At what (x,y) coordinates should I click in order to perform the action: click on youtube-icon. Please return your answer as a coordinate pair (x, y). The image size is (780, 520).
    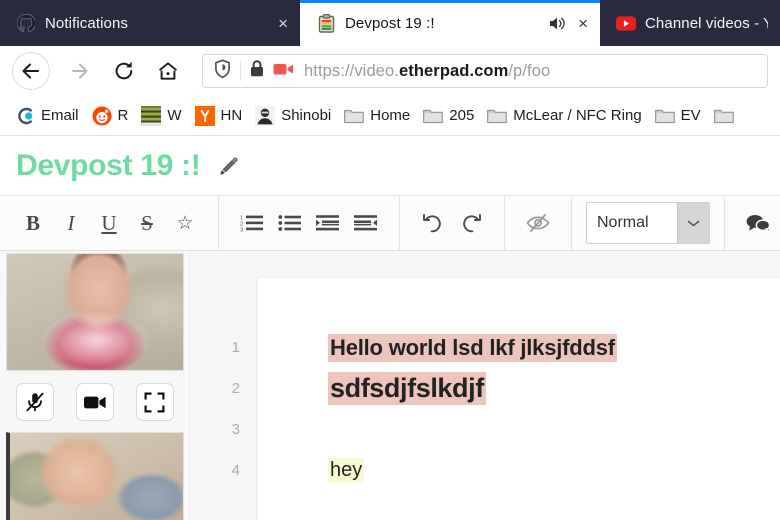
    Looking at the image, I should click on (626, 23).